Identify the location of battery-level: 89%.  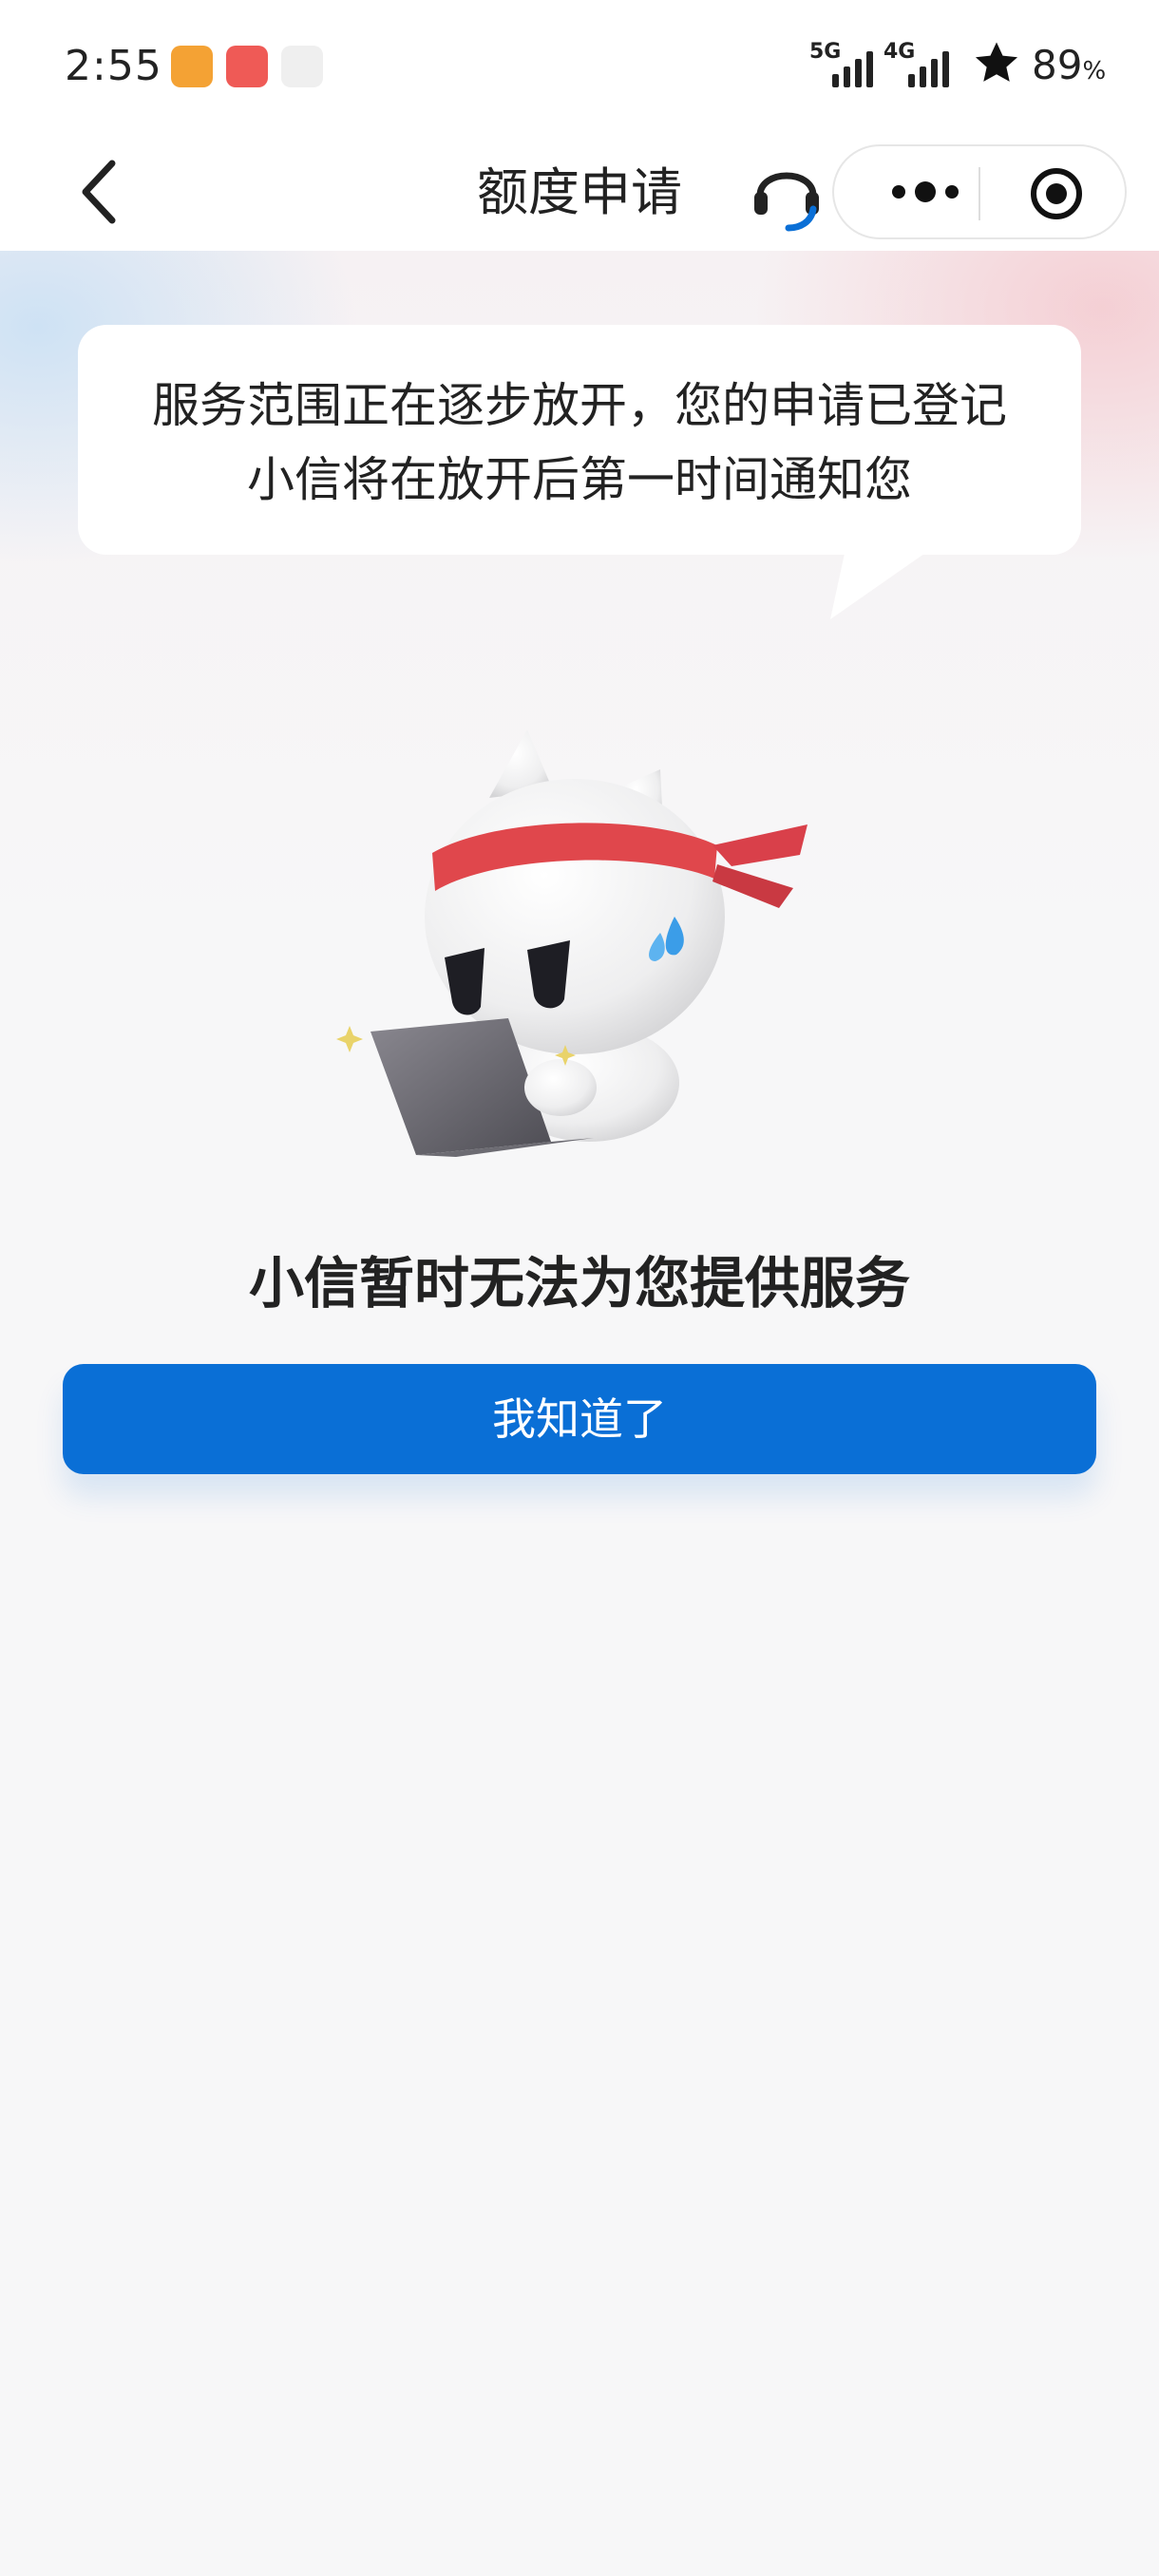
(1069, 65).